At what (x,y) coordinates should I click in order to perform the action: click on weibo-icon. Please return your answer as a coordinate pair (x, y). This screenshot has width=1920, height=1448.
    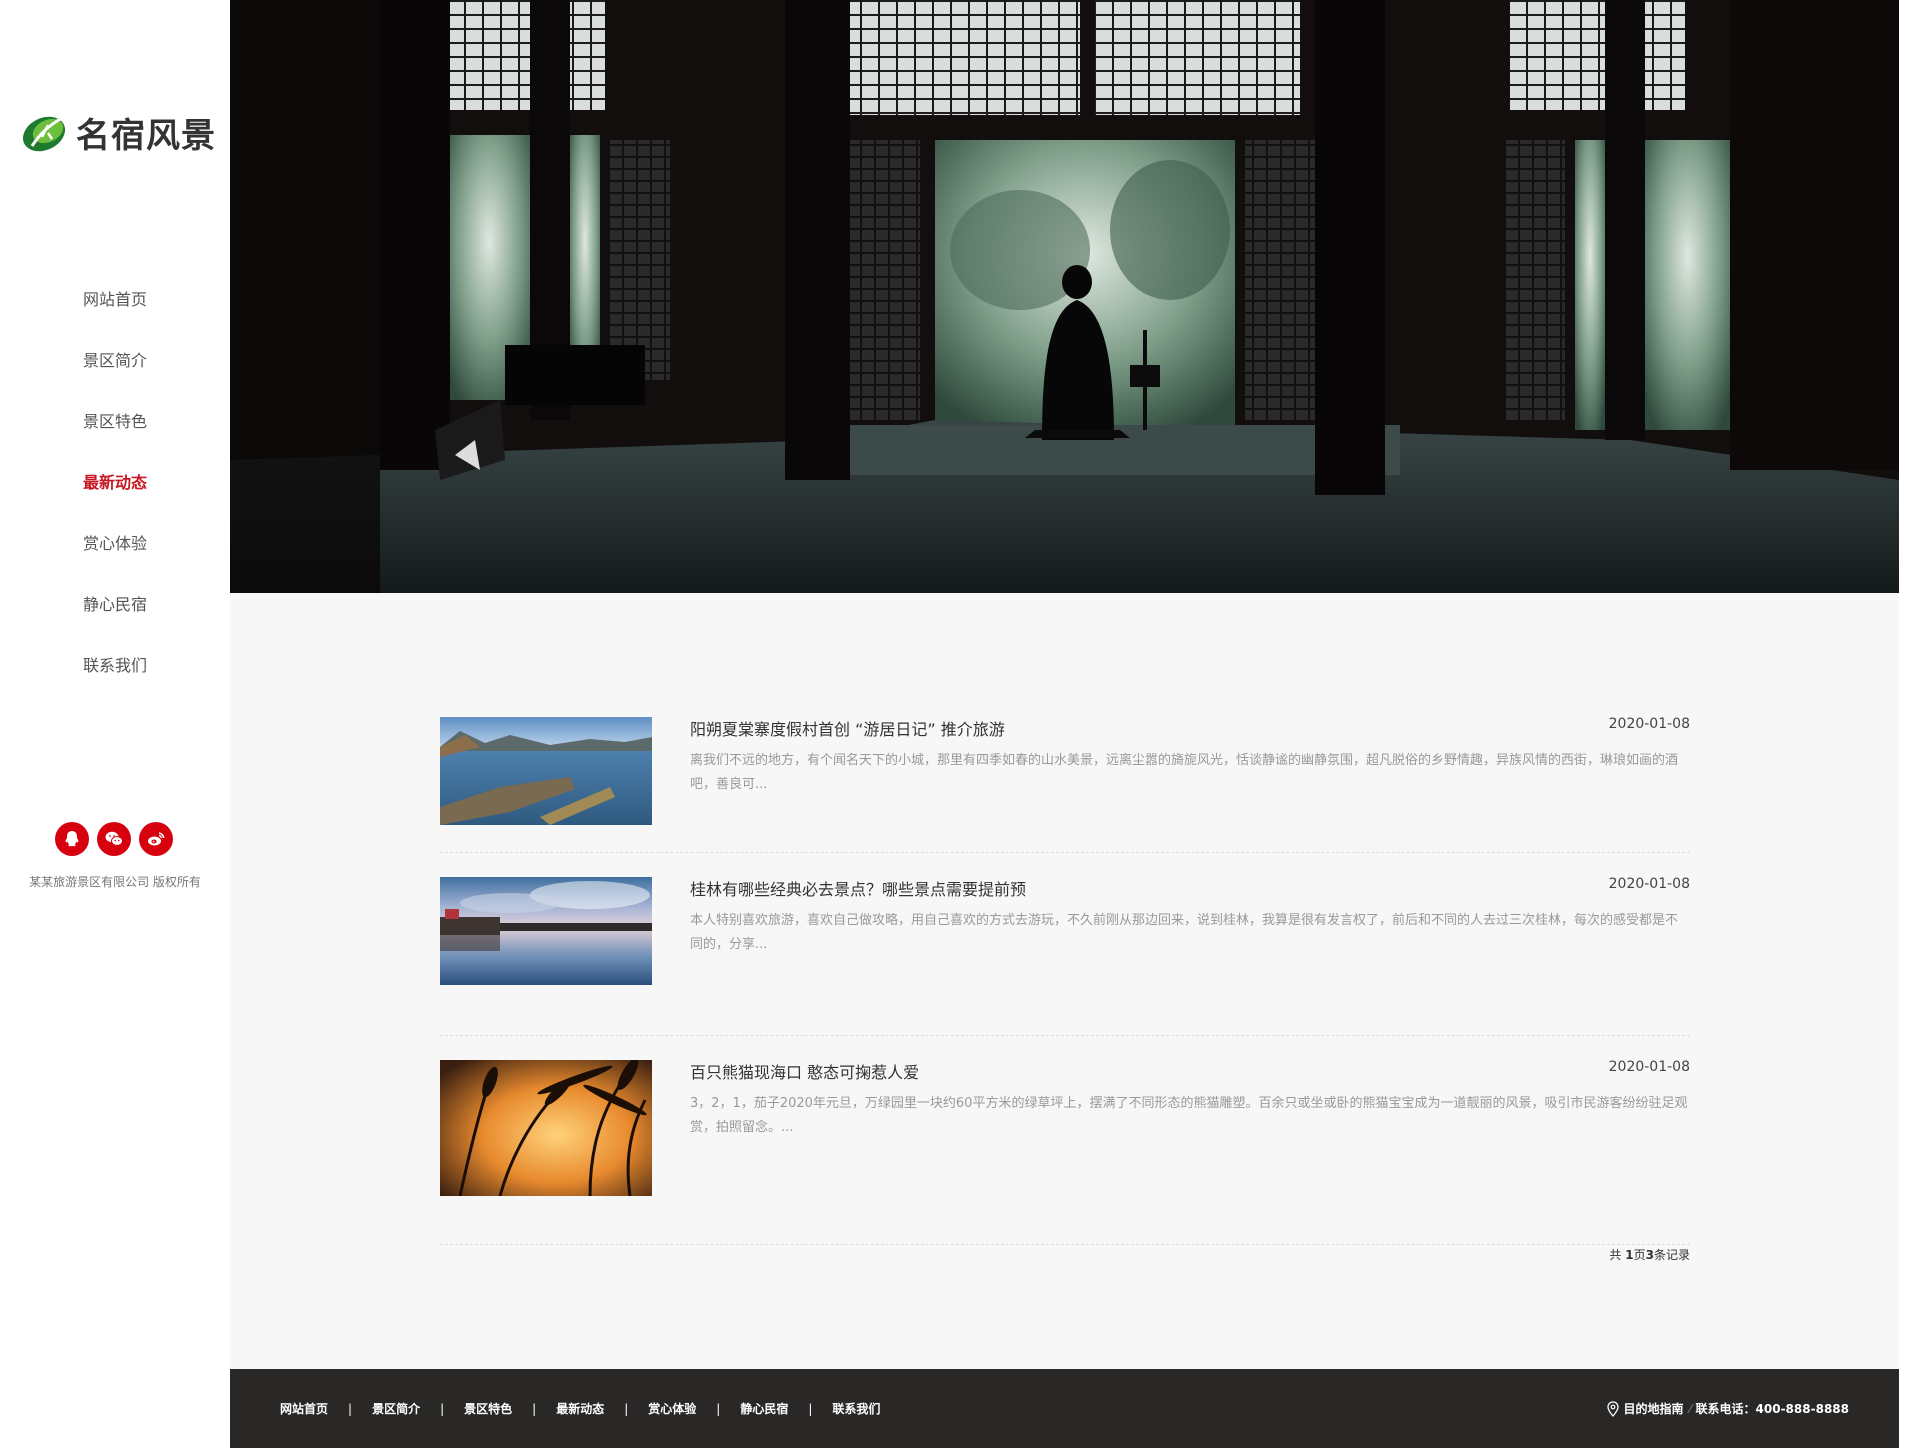
    Looking at the image, I should click on (156, 839).